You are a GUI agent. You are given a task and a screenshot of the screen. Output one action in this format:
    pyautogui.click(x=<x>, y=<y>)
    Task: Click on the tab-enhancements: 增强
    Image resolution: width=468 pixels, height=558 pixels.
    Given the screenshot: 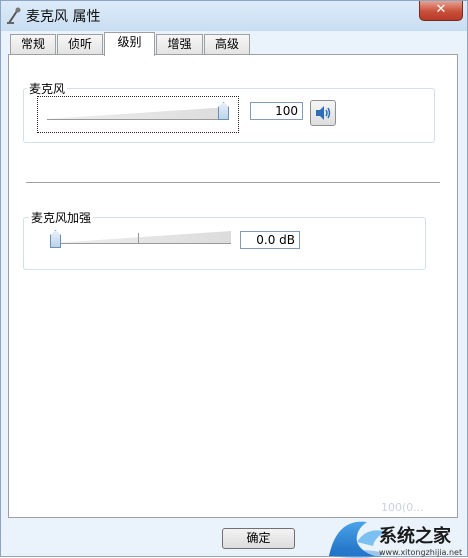 What is the action you would take?
    pyautogui.click(x=179, y=44)
    